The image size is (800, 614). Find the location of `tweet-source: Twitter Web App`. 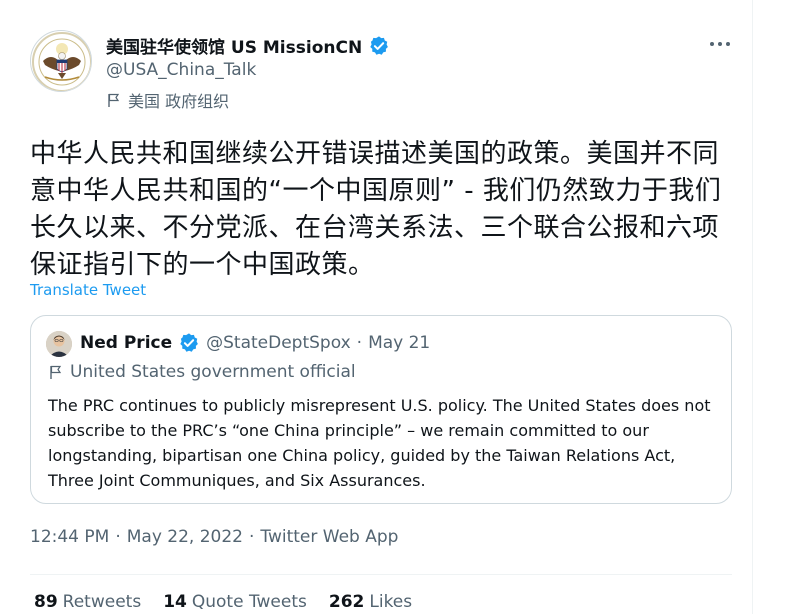

tweet-source: Twitter Web App is located at coordinates (329, 537).